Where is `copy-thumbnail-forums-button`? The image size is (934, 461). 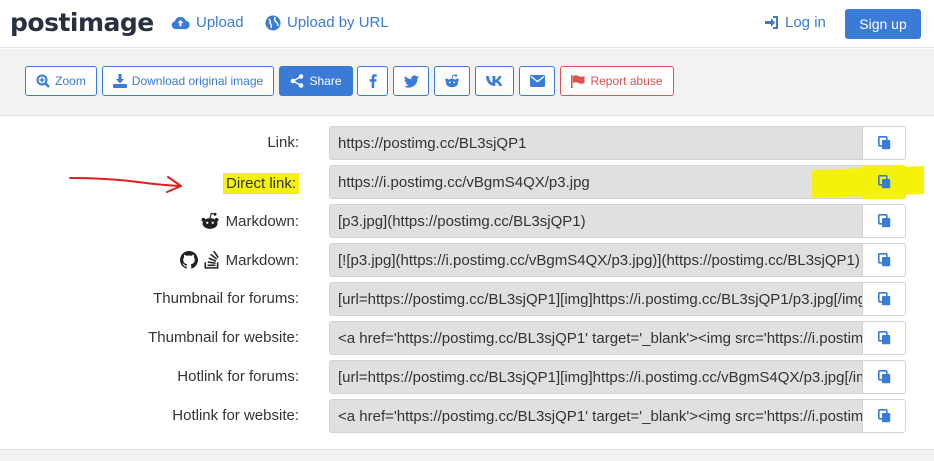 copy-thumbnail-forums-button is located at coordinates (884, 299).